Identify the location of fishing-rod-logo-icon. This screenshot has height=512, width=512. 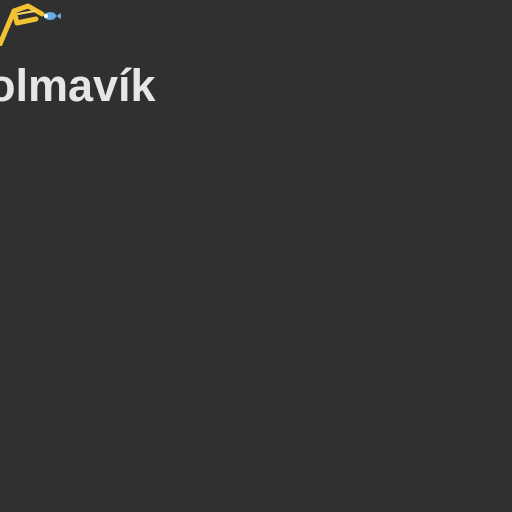
(30, 24).